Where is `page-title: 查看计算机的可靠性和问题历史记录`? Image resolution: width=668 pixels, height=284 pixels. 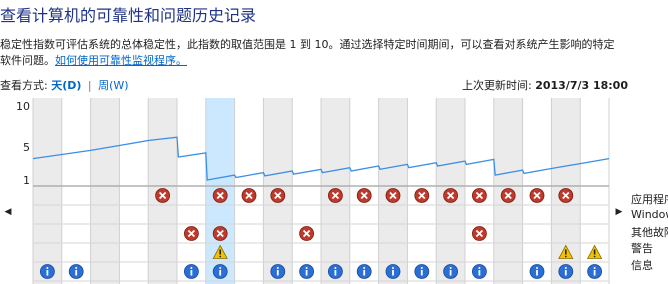
page-title: 查看计算机的可靠性和问题历史记录 is located at coordinates (128, 15).